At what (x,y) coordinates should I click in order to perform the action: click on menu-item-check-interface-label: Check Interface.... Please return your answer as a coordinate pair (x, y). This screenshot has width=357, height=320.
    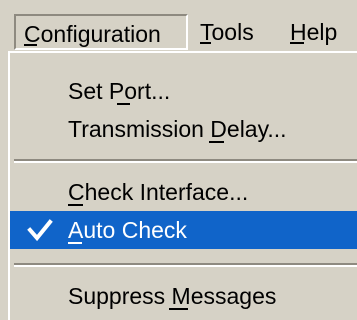
    Looking at the image, I should click on (158, 192).